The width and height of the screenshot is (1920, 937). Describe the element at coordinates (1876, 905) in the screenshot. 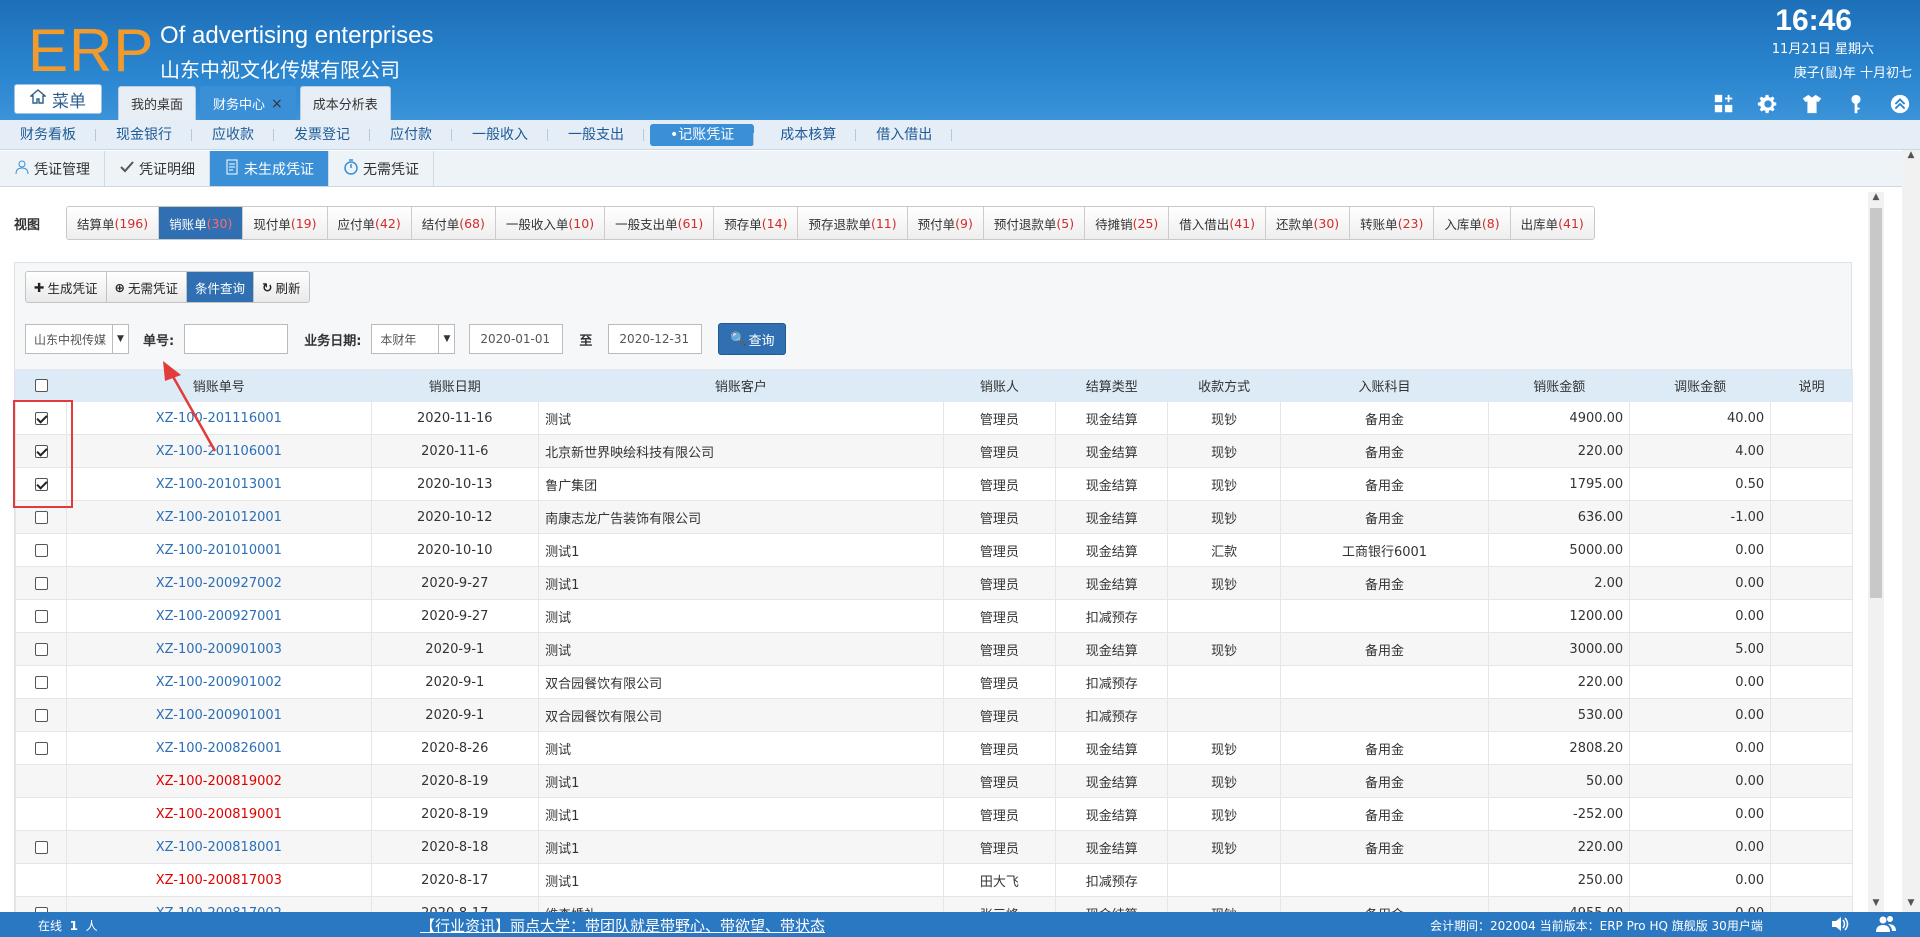

I see `scroll-down-icon: ▼` at that location.